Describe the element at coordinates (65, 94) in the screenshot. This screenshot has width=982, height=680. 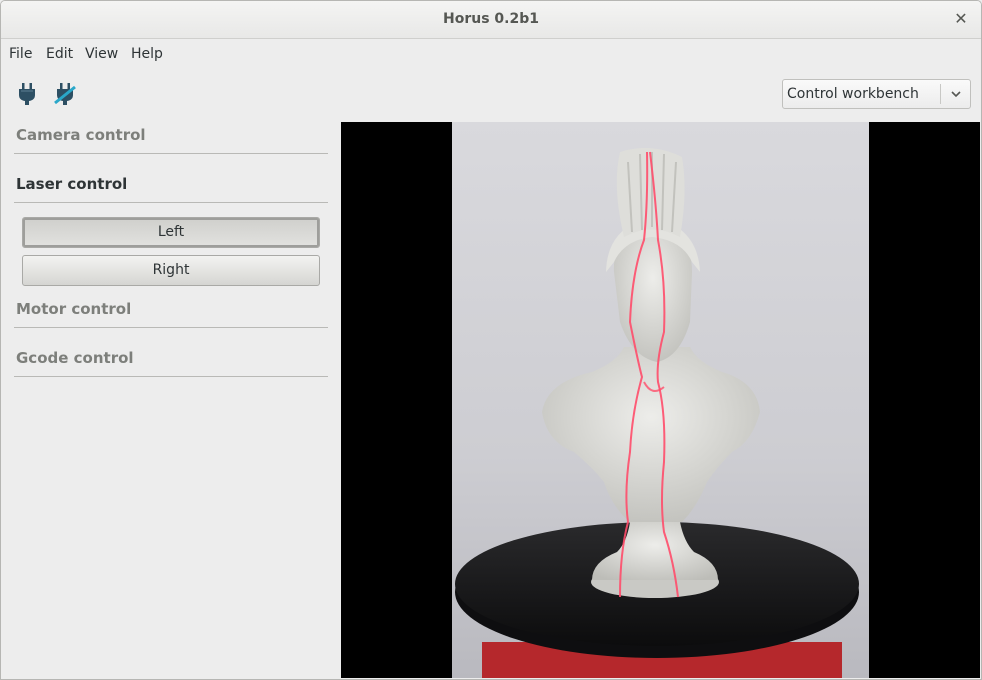
I see `plug-disconnect-icon` at that location.